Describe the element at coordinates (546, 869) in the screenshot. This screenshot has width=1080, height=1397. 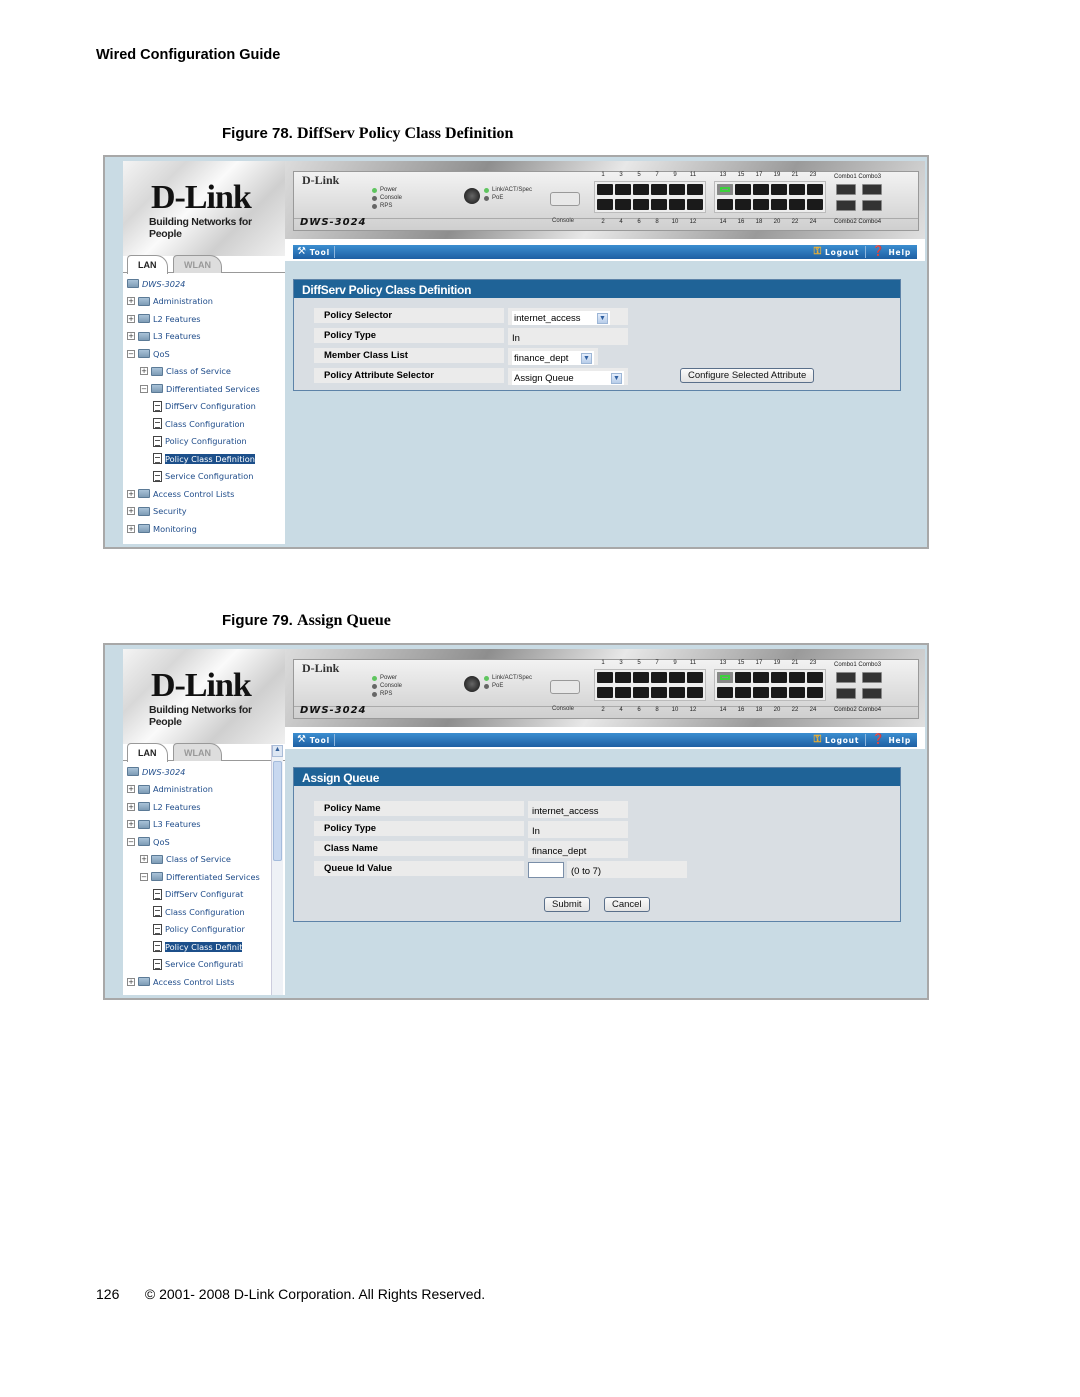
I see `queue-id-input` at that location.